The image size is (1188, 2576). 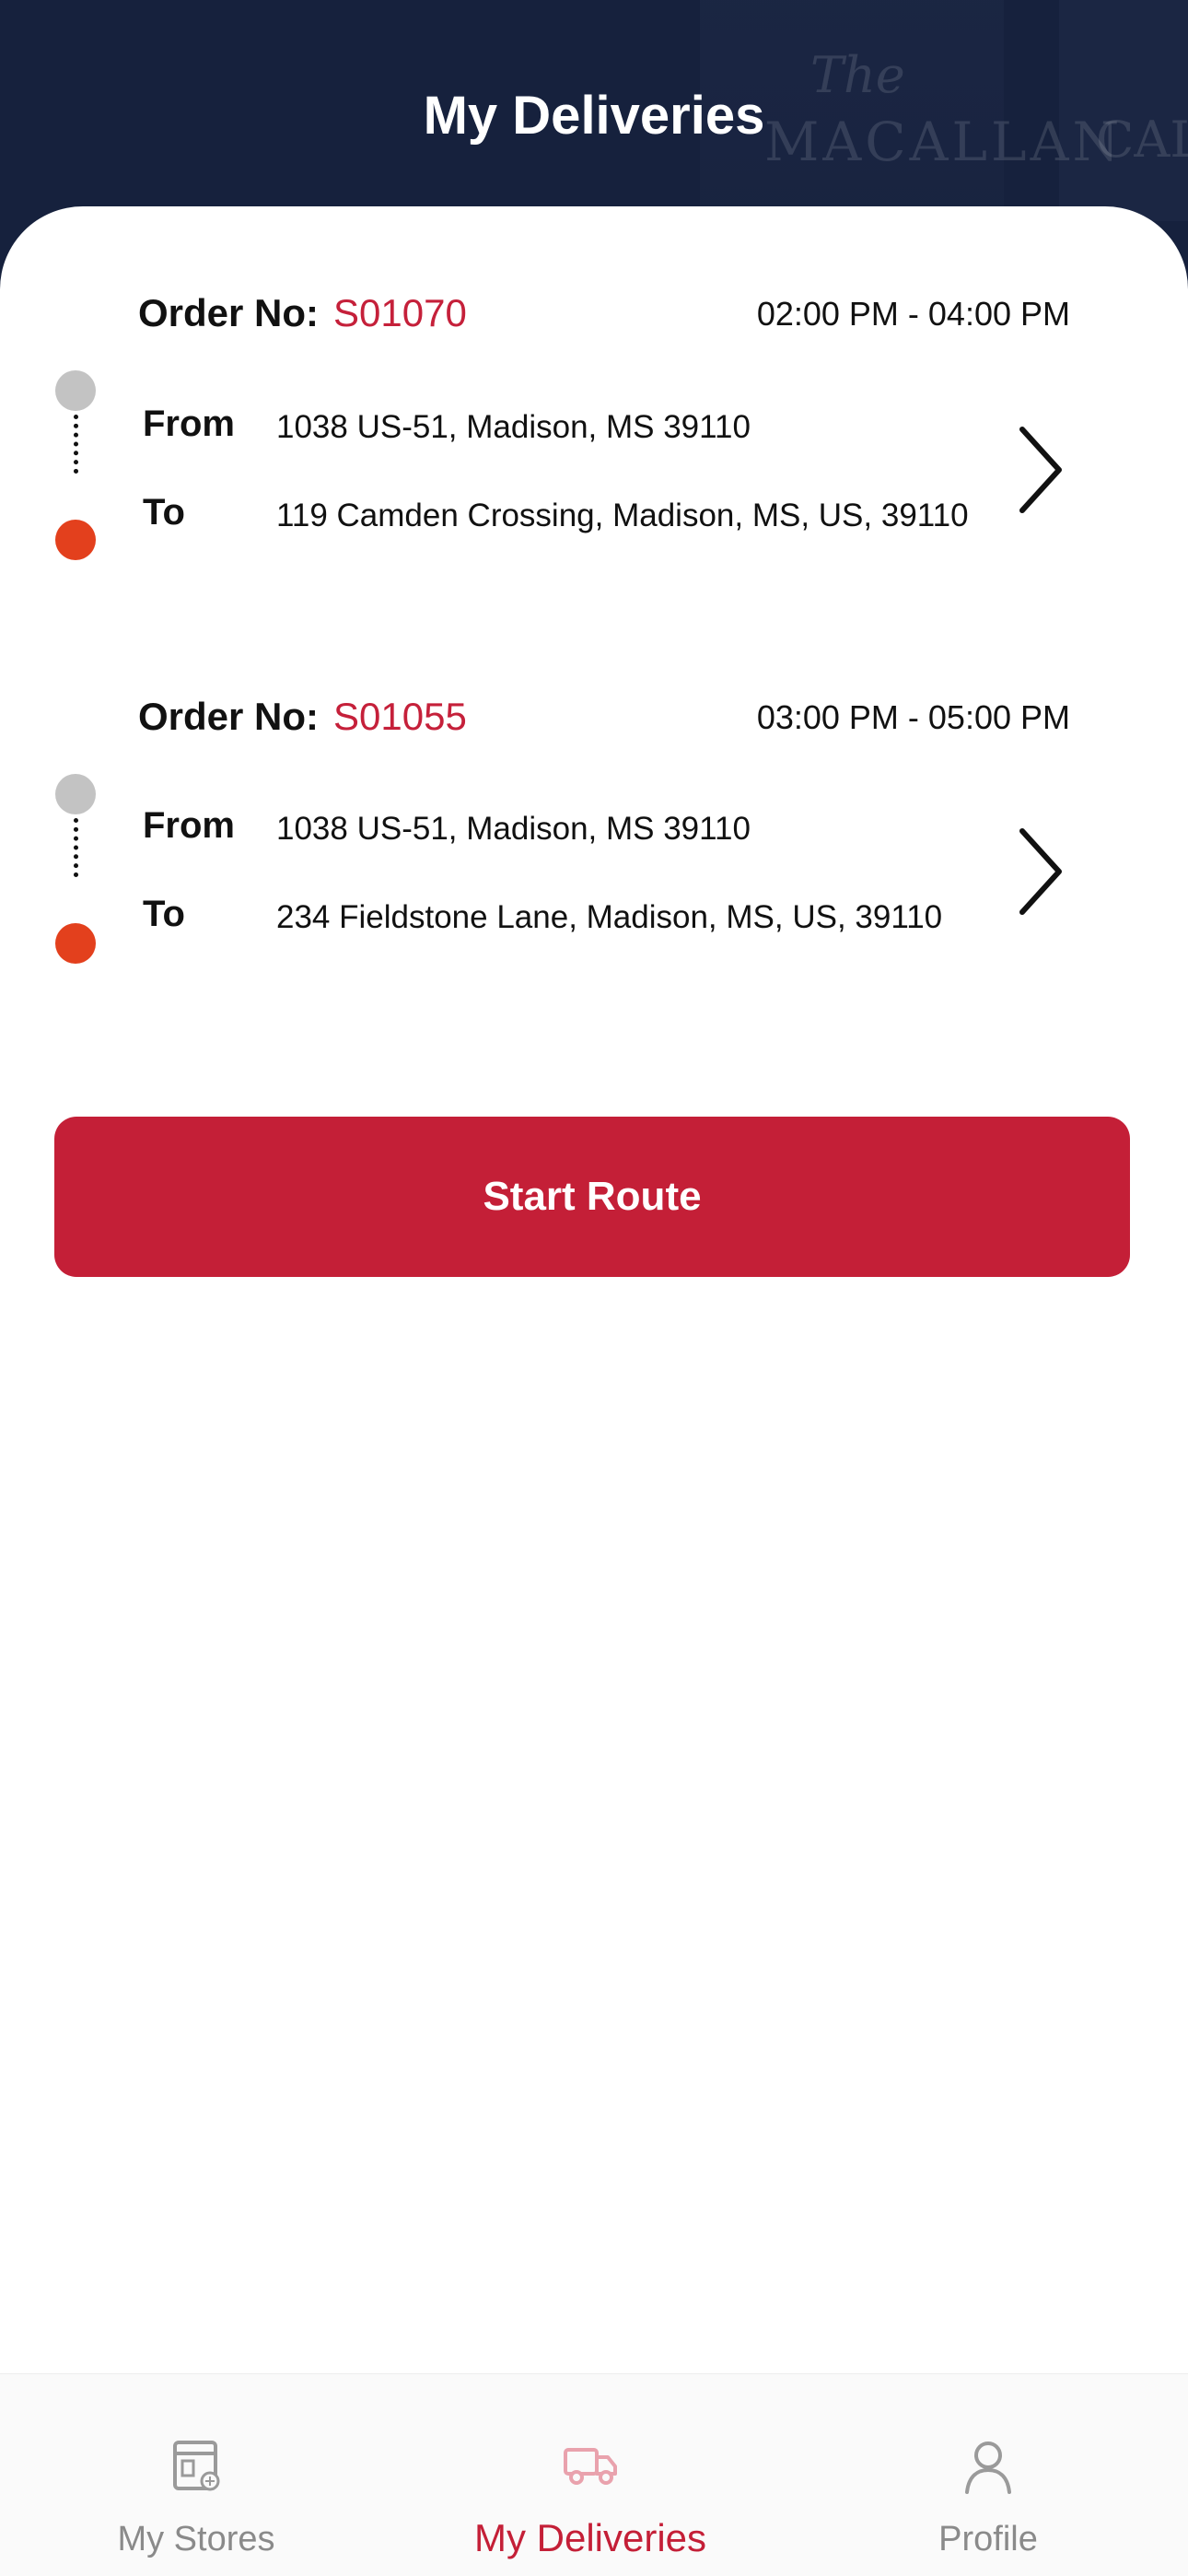 I want to click on delivery-truck-icon, so click(x=590, y=2465).